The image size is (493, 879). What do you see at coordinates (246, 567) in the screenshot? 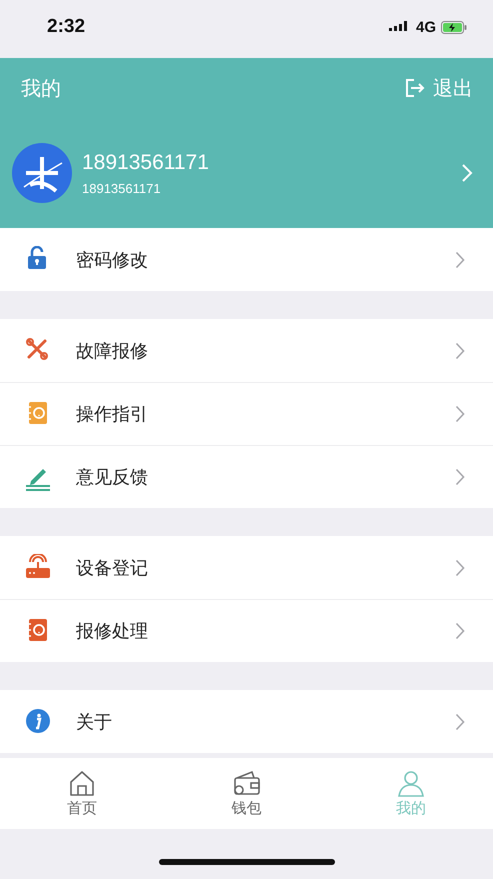
I see `menu-item: 设备登记` at bounding box center [246, 567].